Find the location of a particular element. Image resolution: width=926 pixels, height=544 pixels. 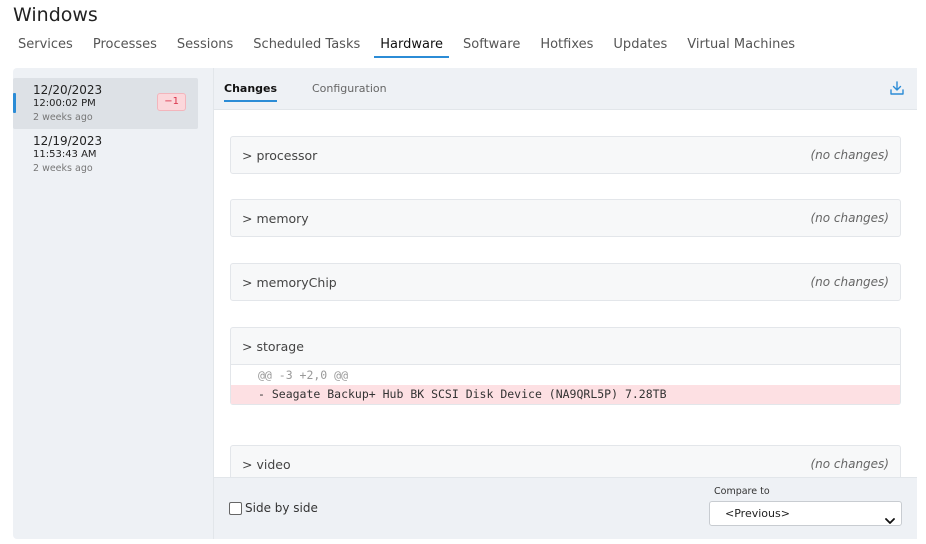

section-header: > storage is located at coordinates (565, 346).